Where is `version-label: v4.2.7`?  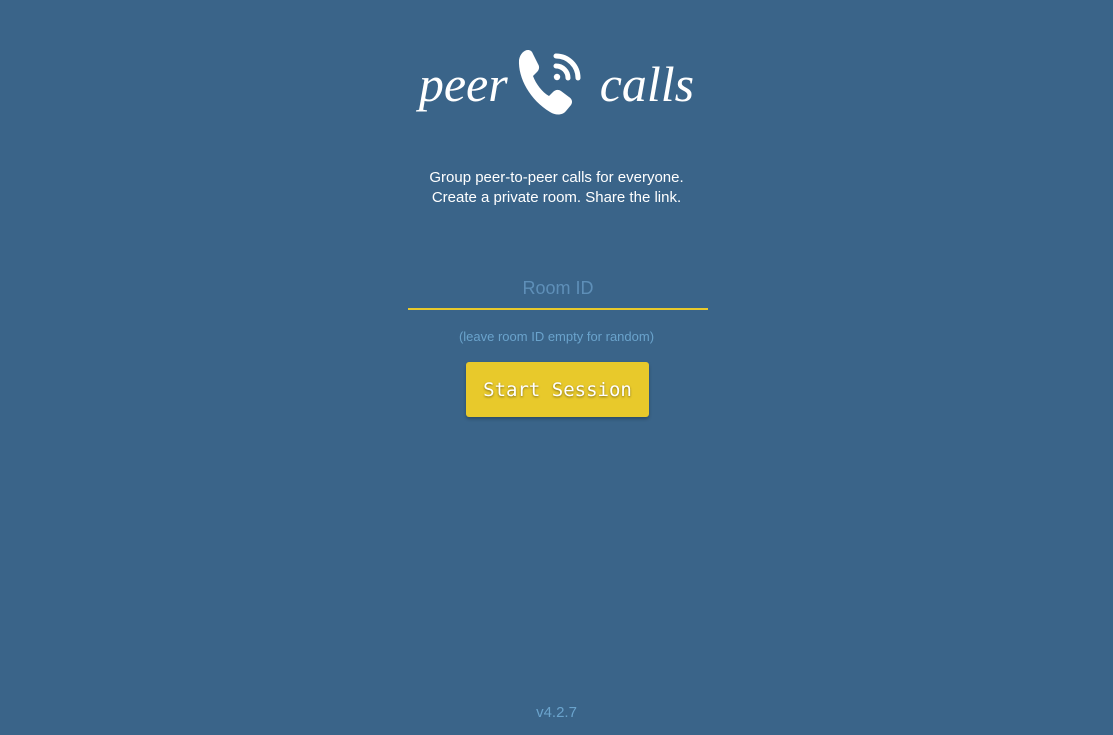 version-label: v4.2.7 is located at coordinates (556, 712).